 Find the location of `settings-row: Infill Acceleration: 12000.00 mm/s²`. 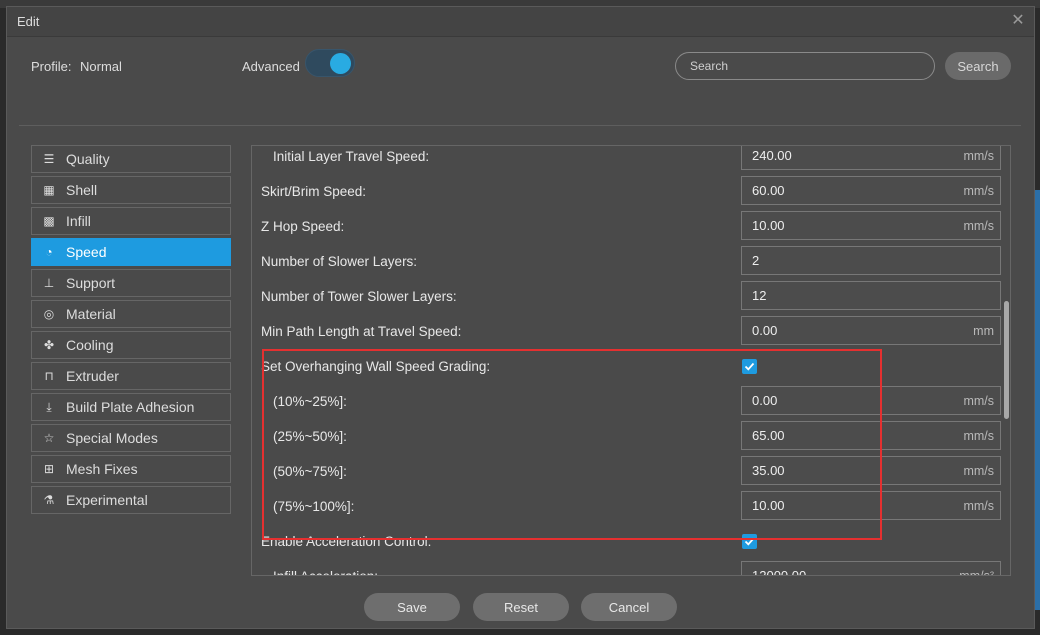

settings-row: Infill Acceleration: 12000.00 mm/s² is located at coordinates (626, 567).